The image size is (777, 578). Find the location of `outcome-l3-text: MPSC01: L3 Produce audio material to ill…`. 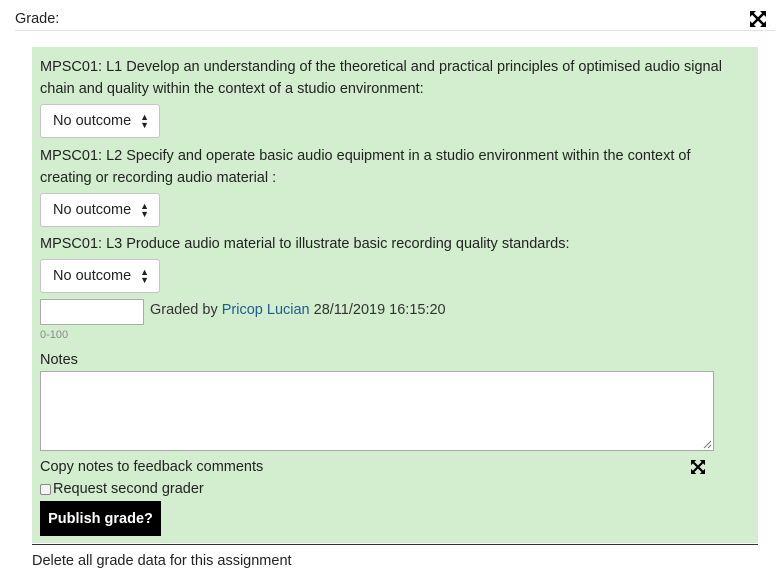

outcome-l3-text: MPSC01: L3 Produce audio material to ill… is located at coordinates (305, 244).